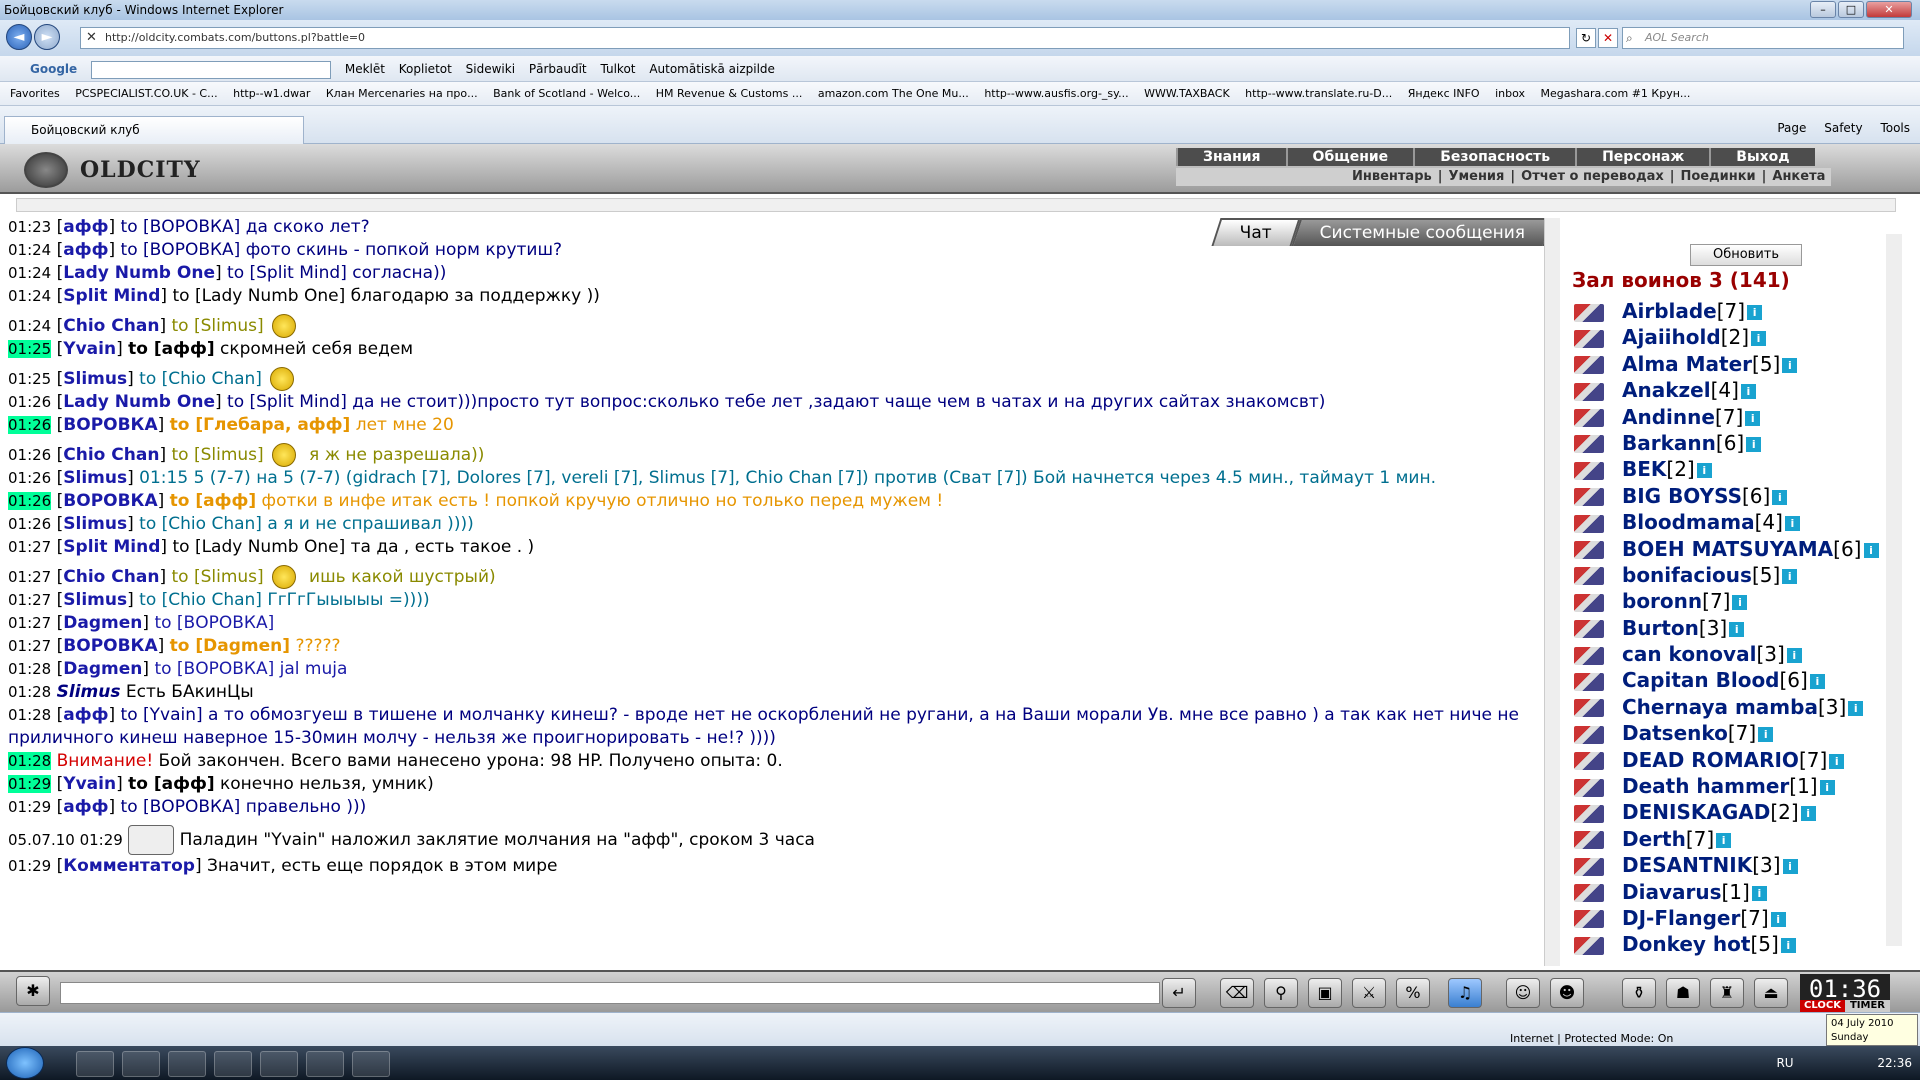 The image size is (1920, 1080). I want to click on submenu-skills: Умения, so click(1476, 177).